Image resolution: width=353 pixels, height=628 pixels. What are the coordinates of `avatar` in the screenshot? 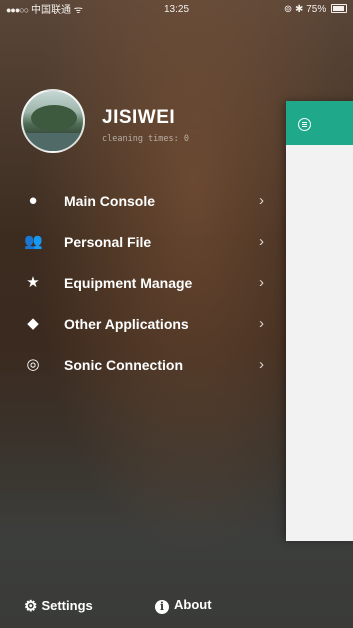 It's located at (53, 121).